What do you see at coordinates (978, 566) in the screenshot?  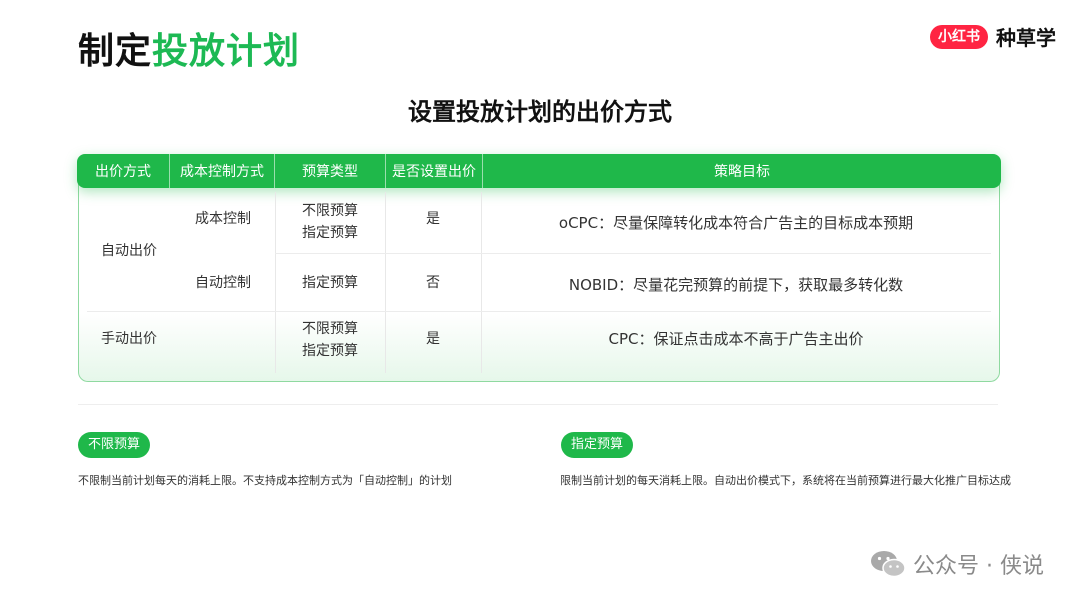 I see `watermark-label: 公众号 · 侠说` at bounding box center [978, 566].